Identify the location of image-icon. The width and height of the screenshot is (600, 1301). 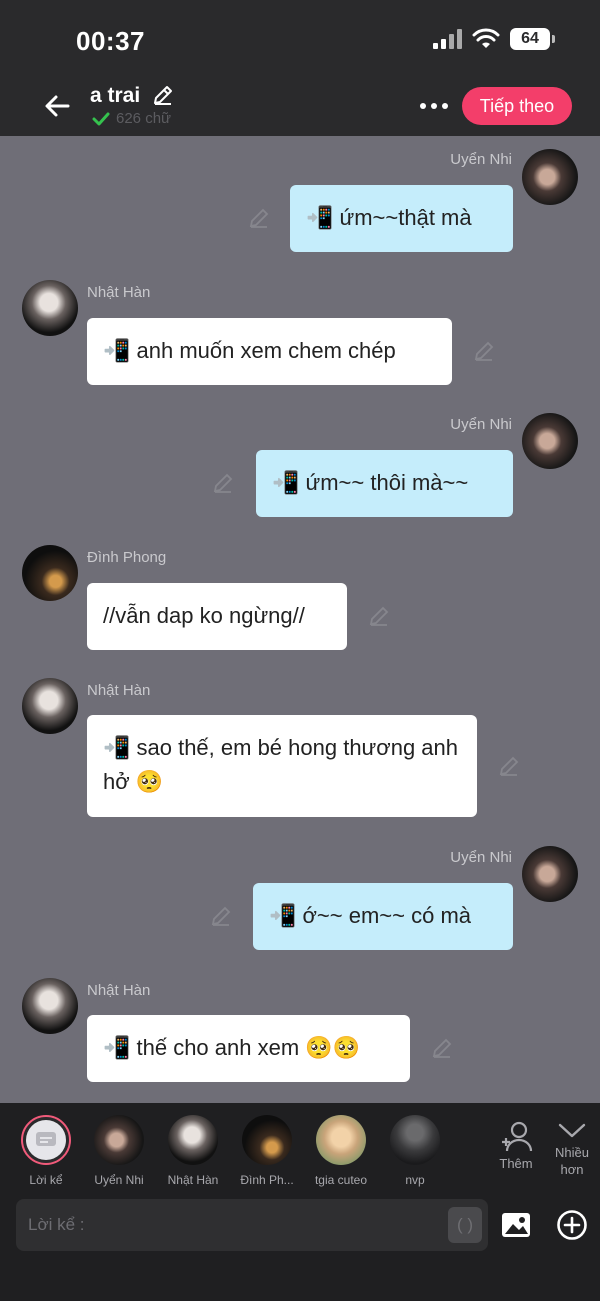
(516, 1225).